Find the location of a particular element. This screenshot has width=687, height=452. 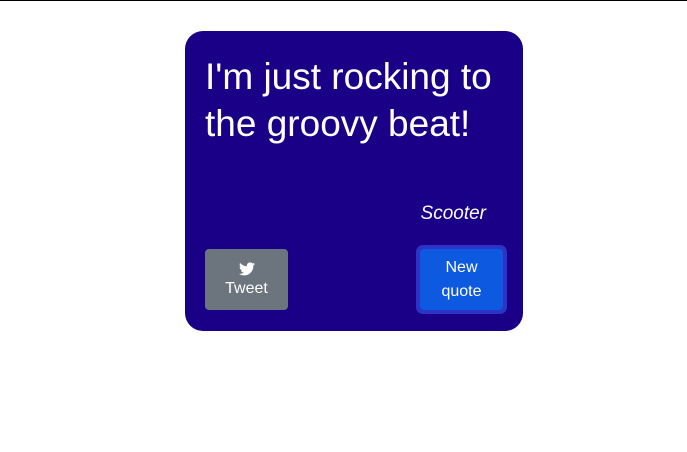

tweet-label: Tweet is located at coordinates (246, 288).